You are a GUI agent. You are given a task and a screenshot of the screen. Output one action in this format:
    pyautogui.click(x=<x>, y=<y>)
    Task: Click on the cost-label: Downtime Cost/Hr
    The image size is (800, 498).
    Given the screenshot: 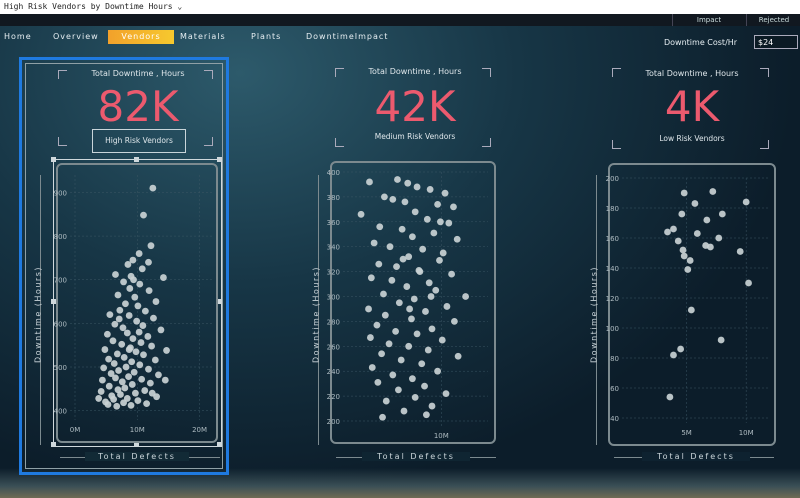 What is the action you would take?
    pyautogui.click(x=701, y=42)
    